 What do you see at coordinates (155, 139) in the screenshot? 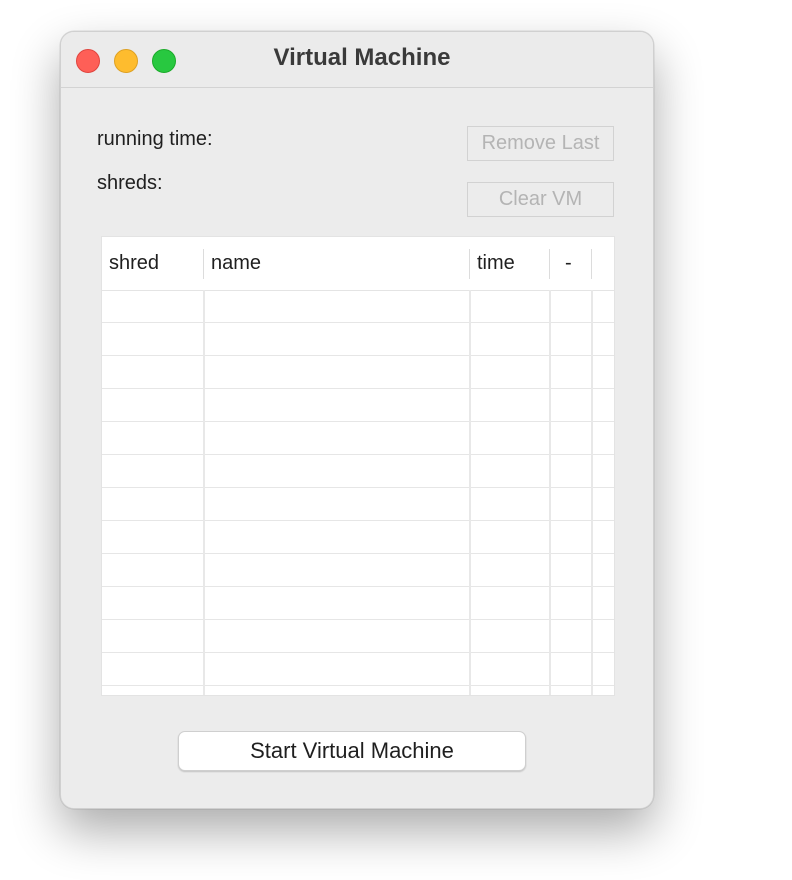
I see `running-time-label: running time:` at bounding box center [155, 139].